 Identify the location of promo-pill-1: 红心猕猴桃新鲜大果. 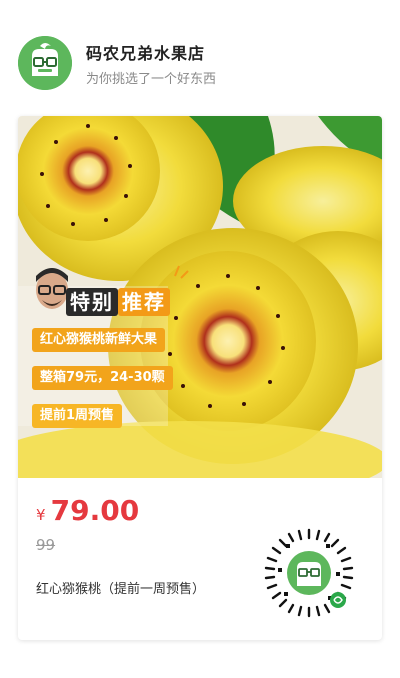
(99, 340).